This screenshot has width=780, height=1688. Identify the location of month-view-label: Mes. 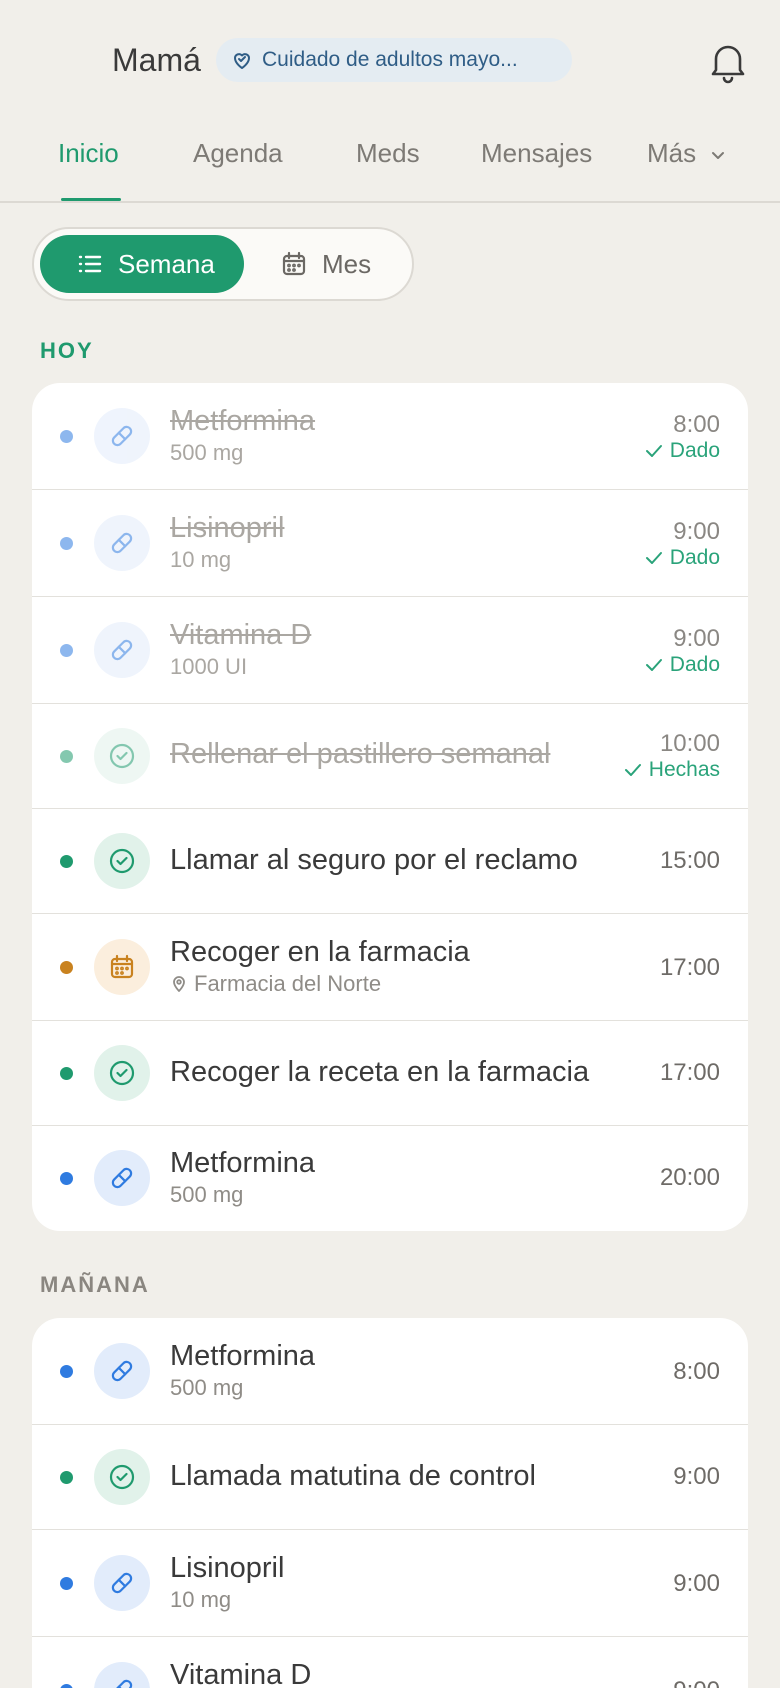
(347, 263).